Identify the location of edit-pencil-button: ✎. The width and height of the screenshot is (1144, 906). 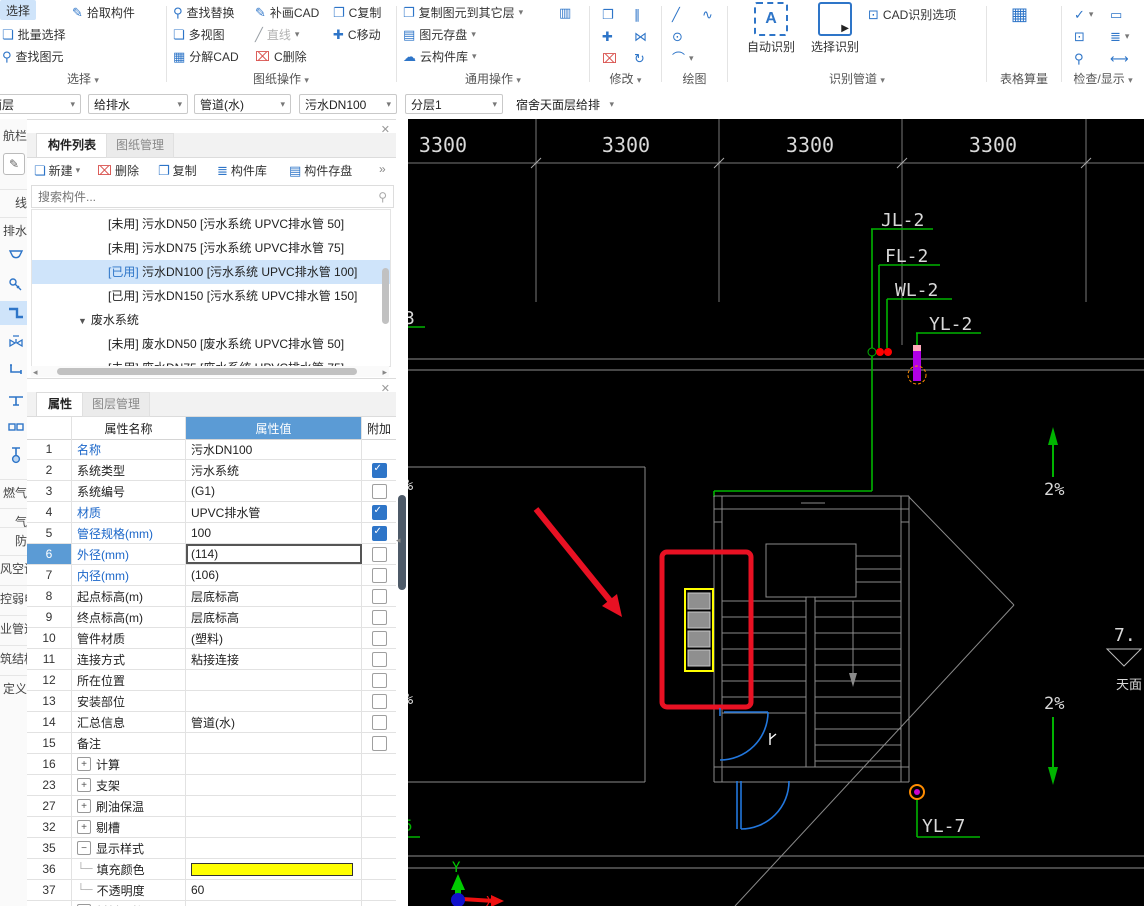
(14, 164).